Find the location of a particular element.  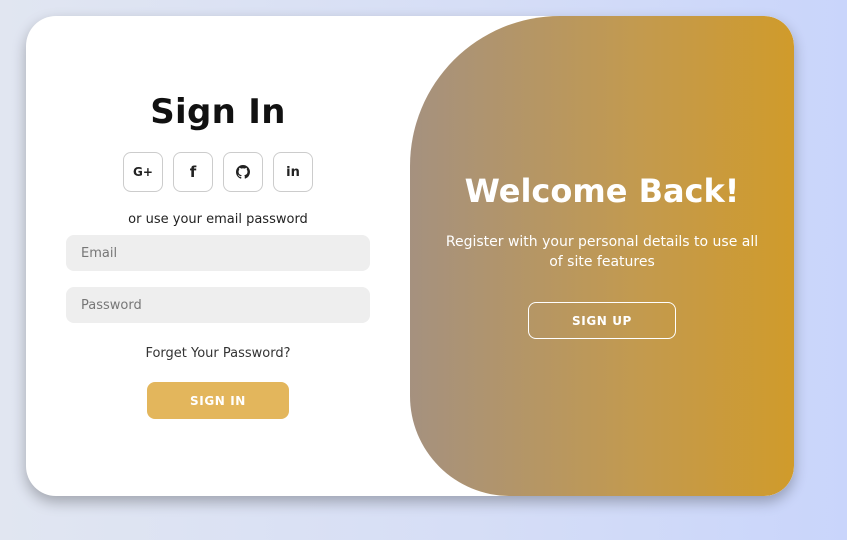

github-icon is located at coordinates (243, 172).